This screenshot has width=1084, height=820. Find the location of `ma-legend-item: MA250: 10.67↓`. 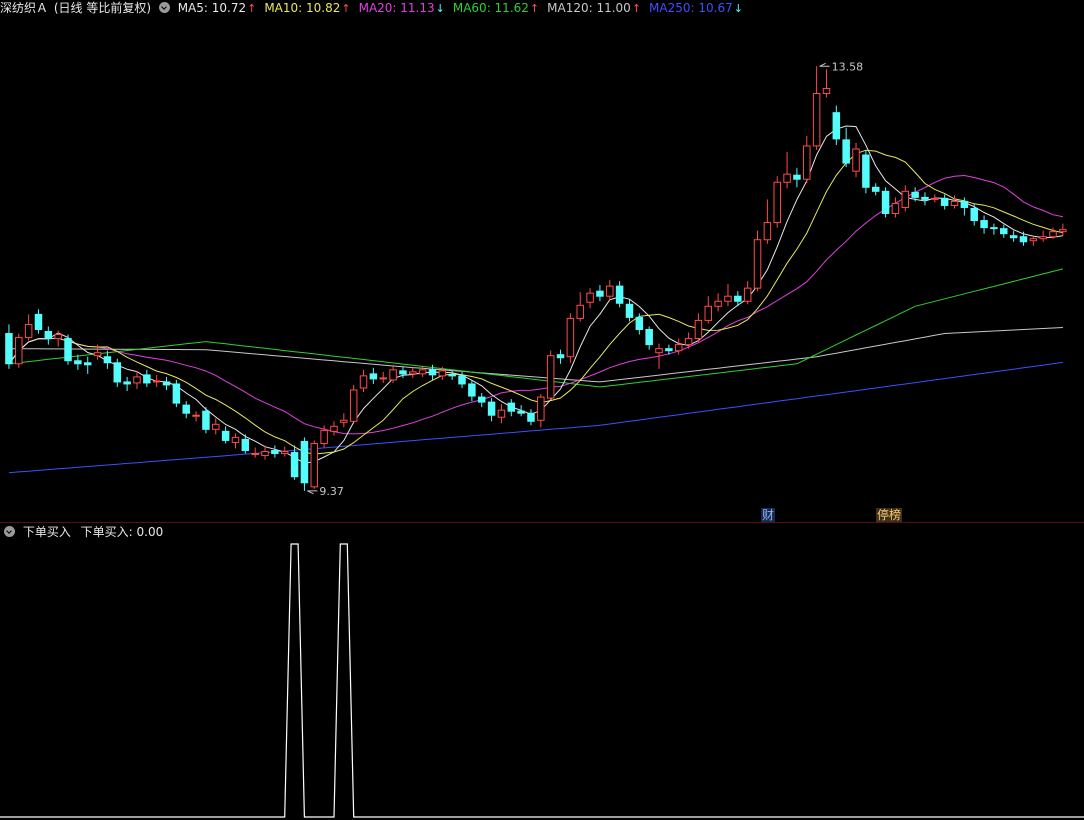

ma-legend-item: MA250: 10.67↓ is located at coordinates (696, 8).